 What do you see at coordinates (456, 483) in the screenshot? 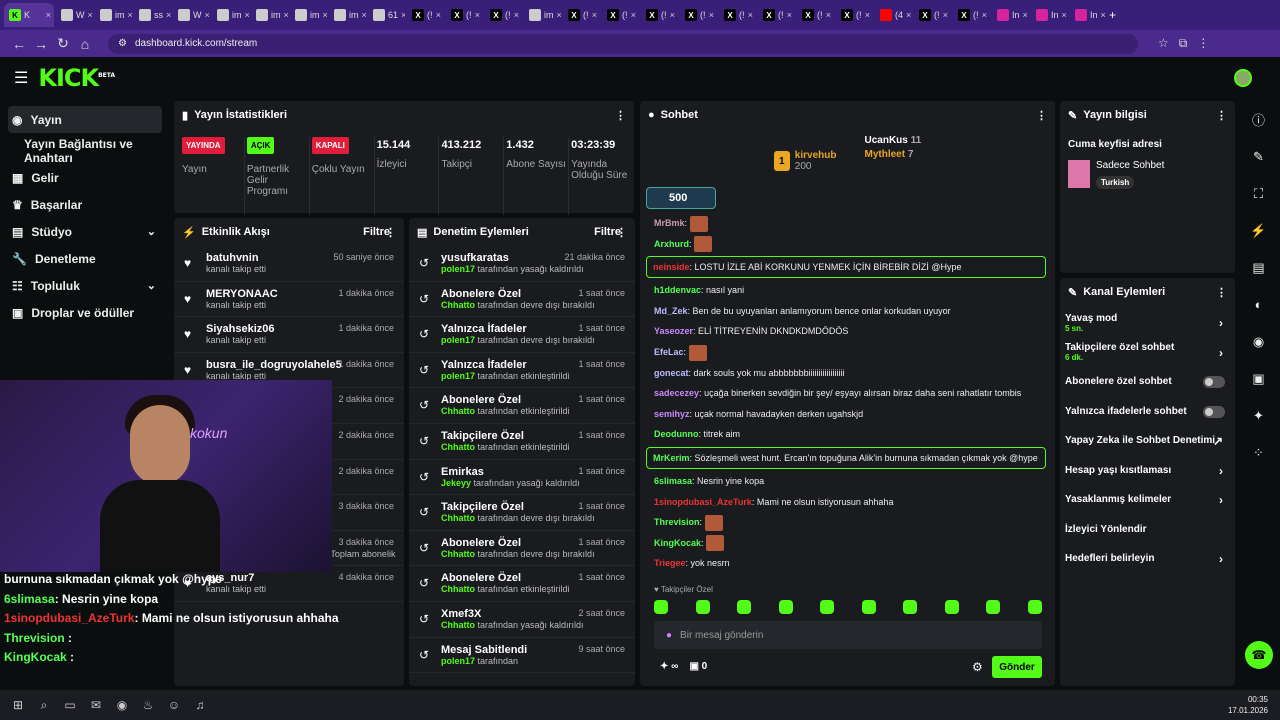
I see `moderator-name: Jekeyy` at bounding box center [456, 483].